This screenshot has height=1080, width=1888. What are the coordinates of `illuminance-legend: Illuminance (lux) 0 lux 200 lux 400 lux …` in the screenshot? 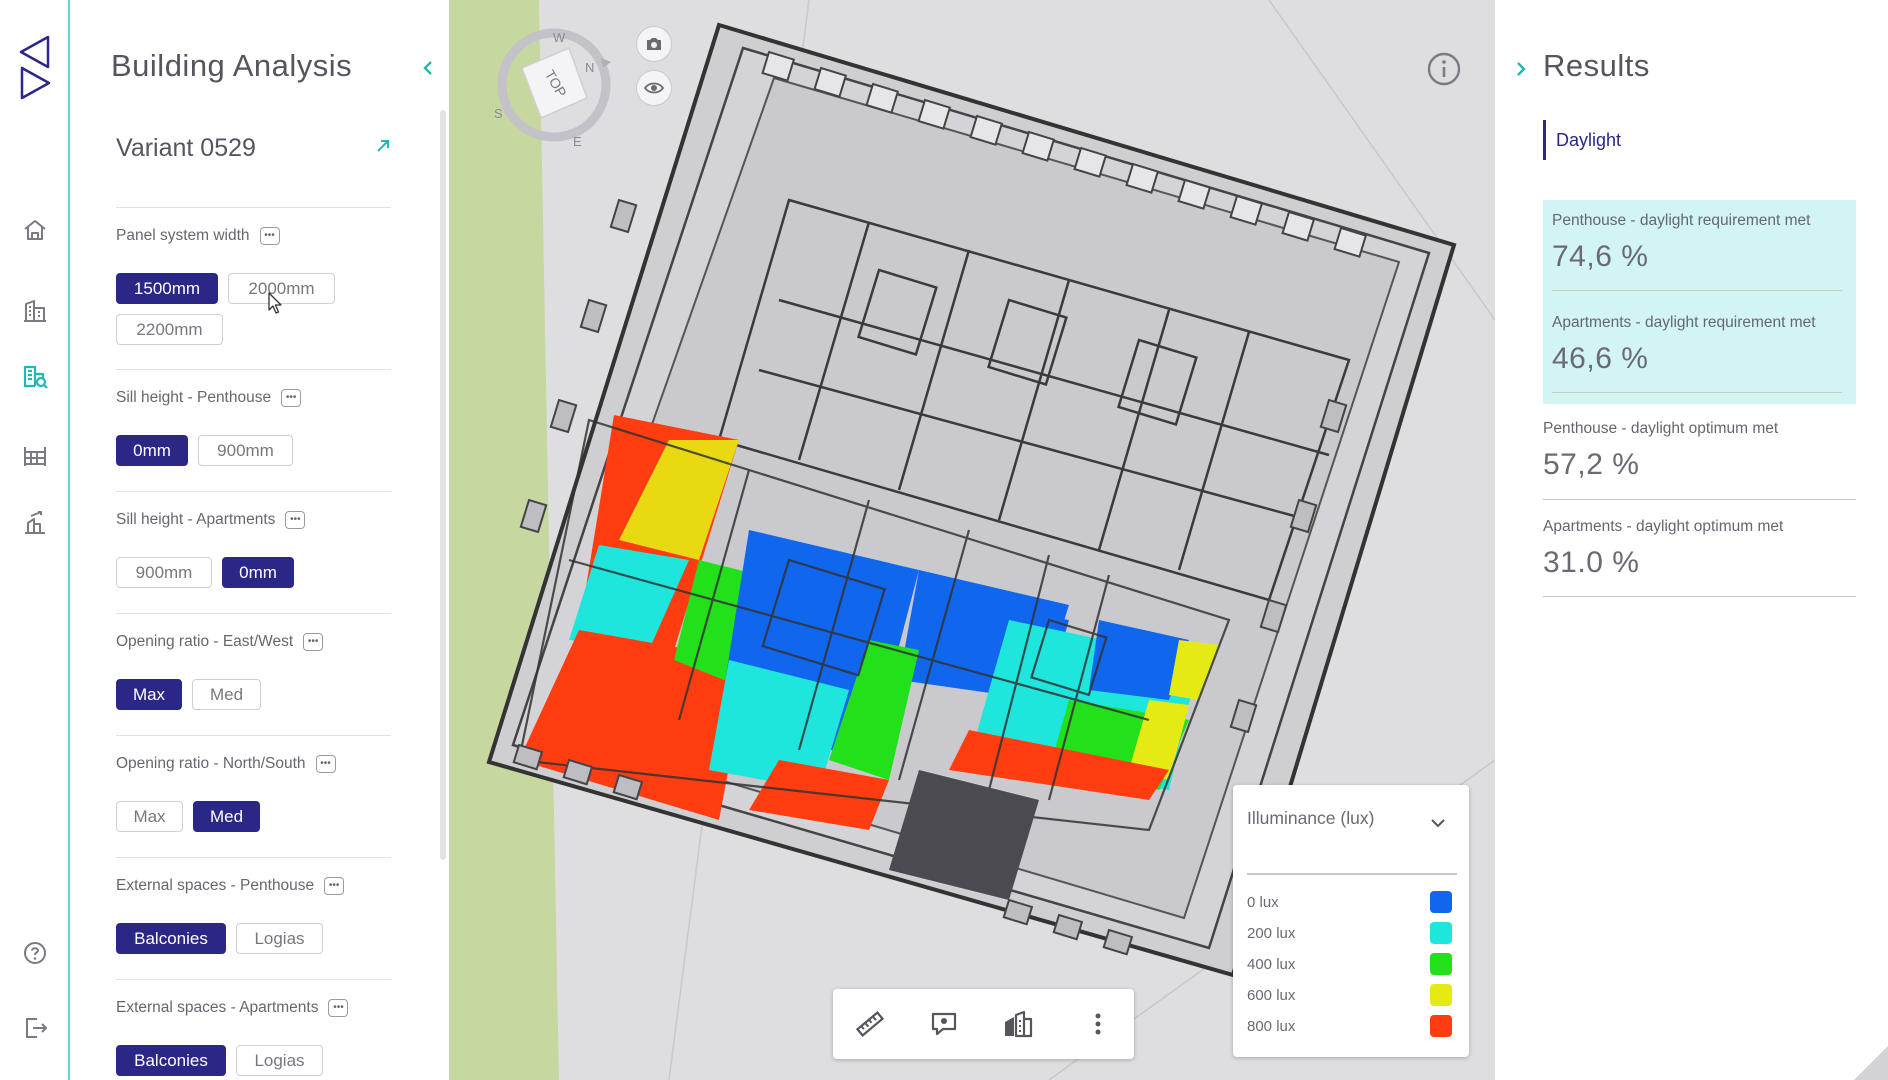 It's located at (1351, 921).